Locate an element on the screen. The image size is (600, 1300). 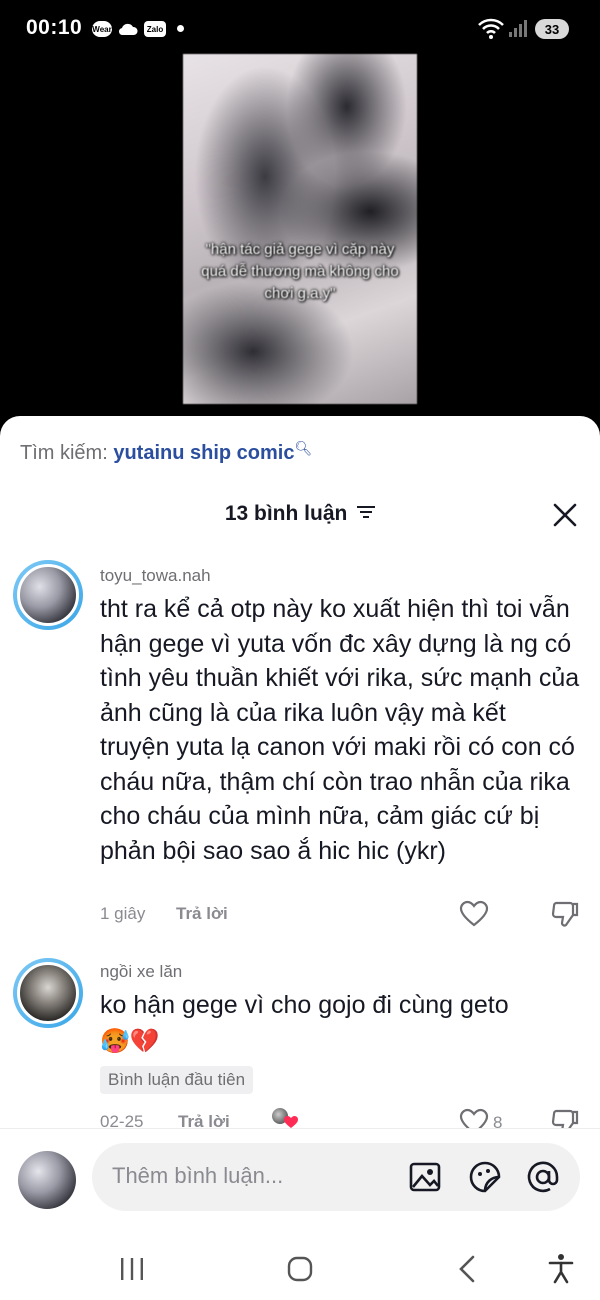
home-icon is located at coordinates (300, 1269).